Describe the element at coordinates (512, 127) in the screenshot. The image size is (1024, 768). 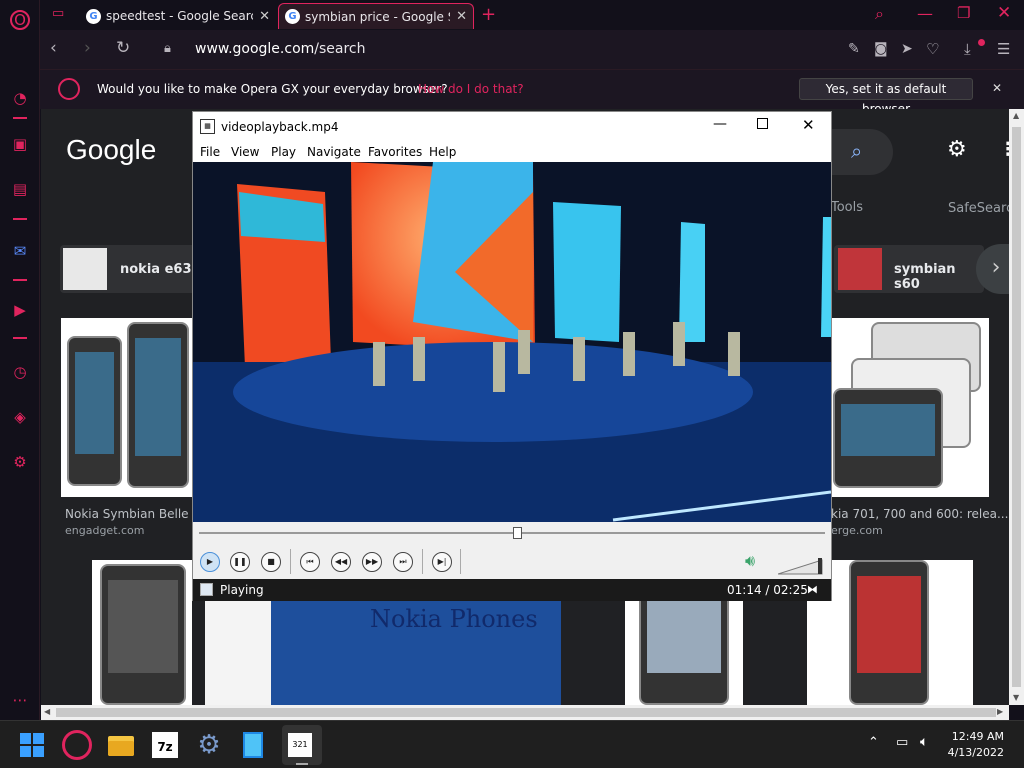
I see `player-titlebar: ▦ videoplayback.mp4 — ✕` at that location.